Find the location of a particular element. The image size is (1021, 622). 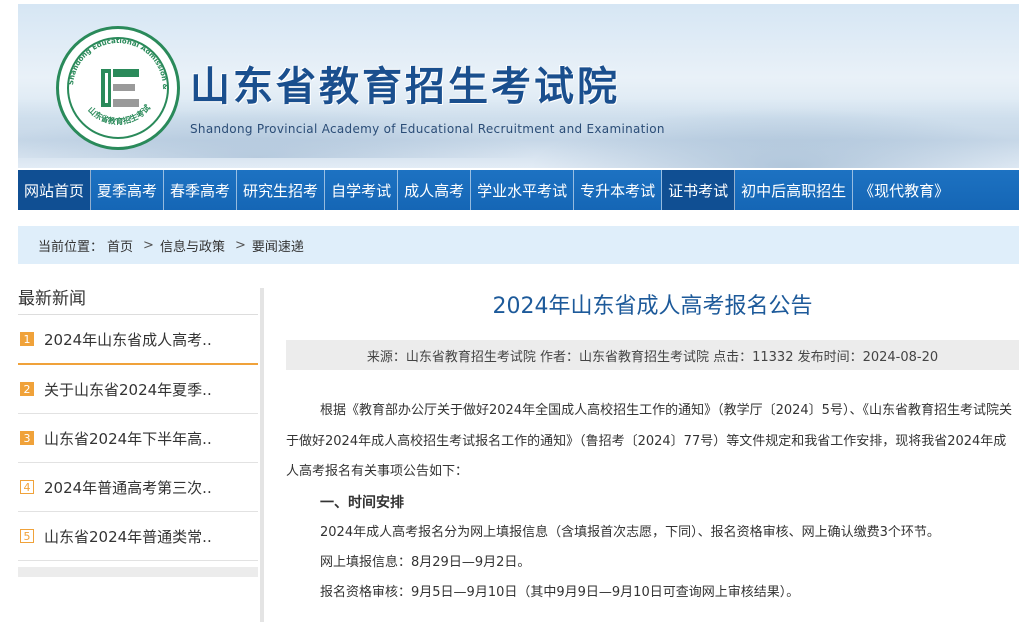

news-item-title: 山东省2024年普通类常.. is located at coordinates (128, 536).